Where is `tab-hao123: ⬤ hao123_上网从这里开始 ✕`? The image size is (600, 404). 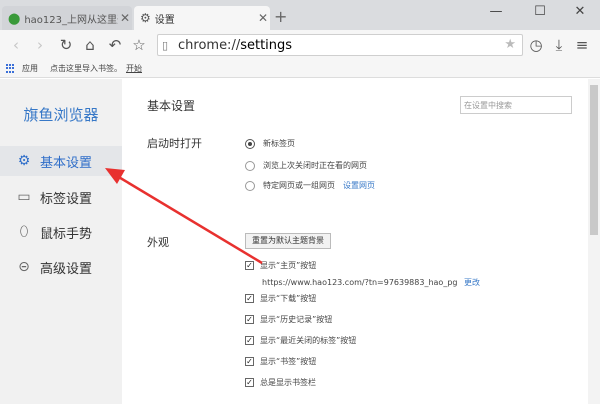 tab-hao123: ⬤ hao123_上网从这里开始 ✕ is located at coordinates (67, 18).